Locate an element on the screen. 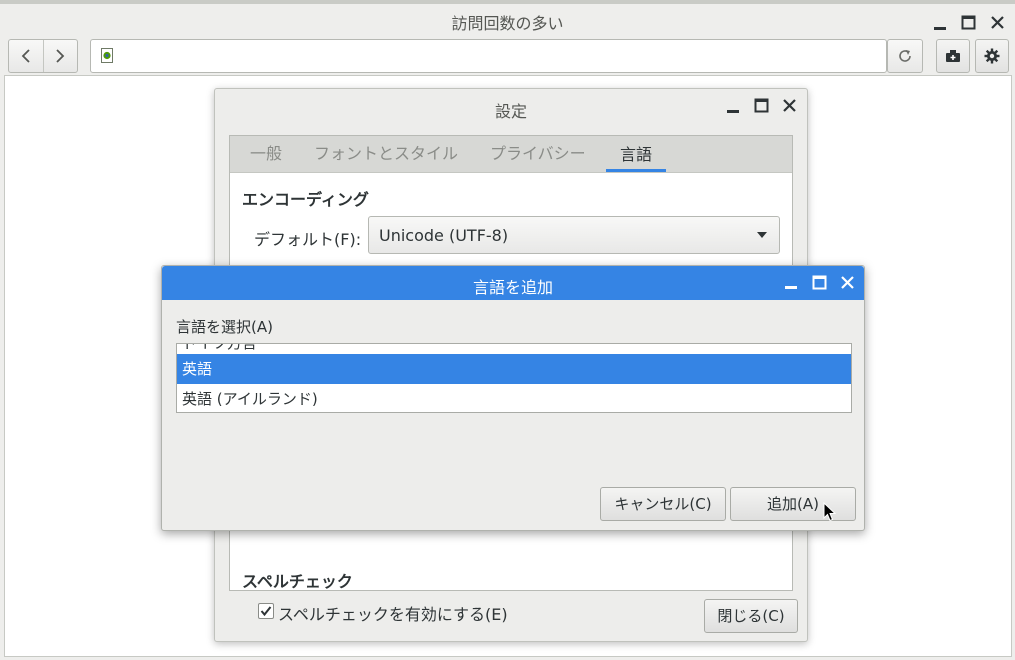 The height and width of the screenshot is (660, 1015). gear-icon is located at coordinates (992, 56).